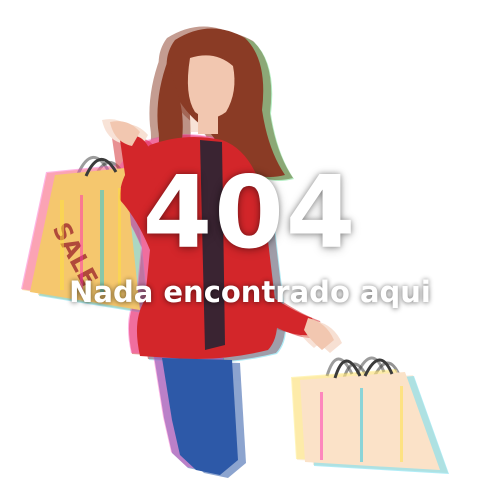  Describe the element at coordinates (250, 212) in the screenshot. I see `error-code: 404` at that location.